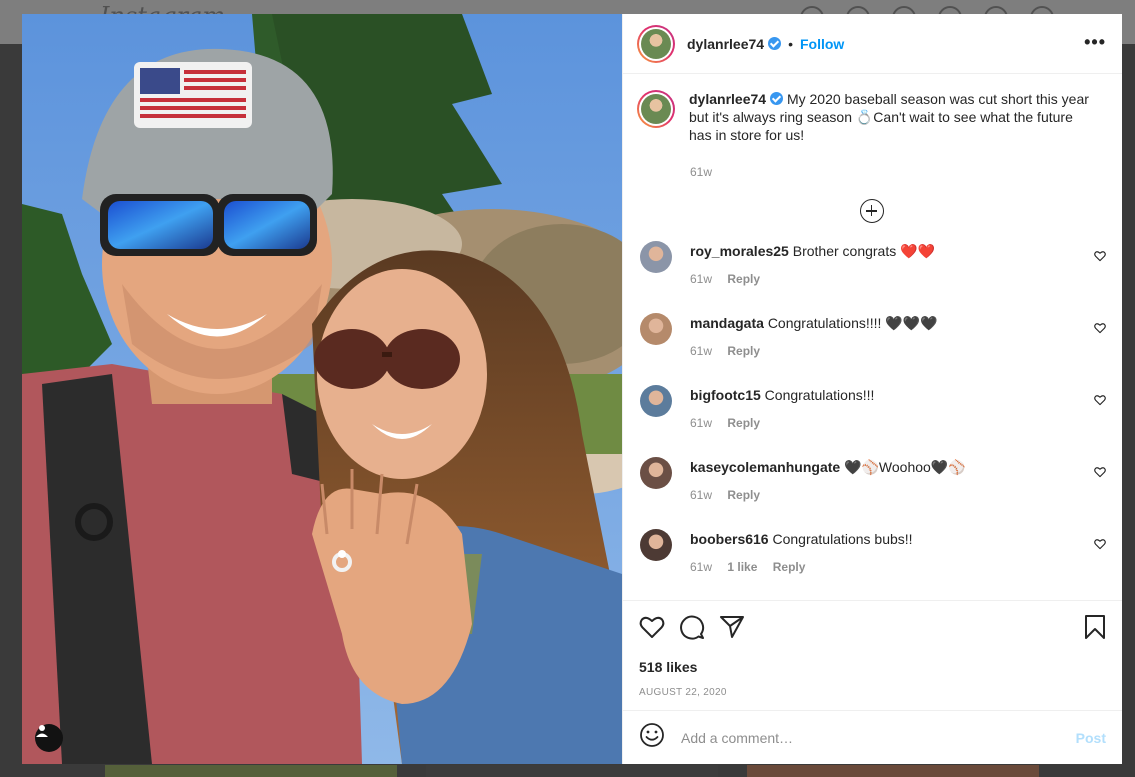 This screenshot has height=777, width=1135. I want to click on comment-text-line: mandagata Congratulations!!!! 🖤🖤🖤, so click(814, 323).